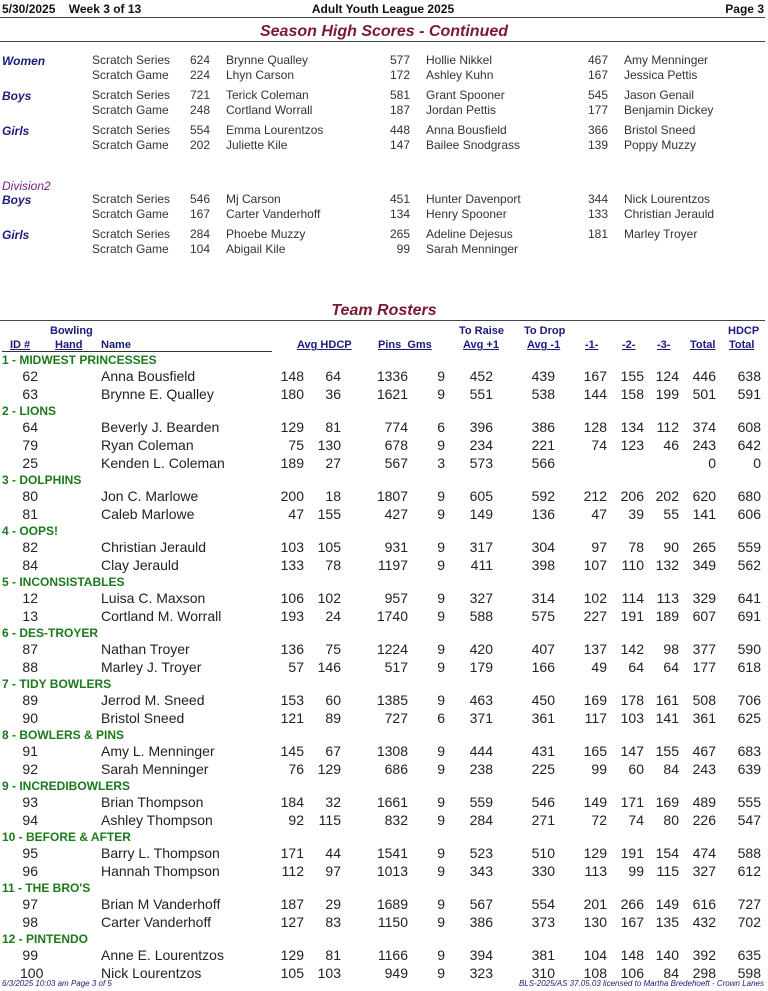 The width and height of the screenshot is (768, 991). I want to click on roster-cell: 147, so click(632, 751).